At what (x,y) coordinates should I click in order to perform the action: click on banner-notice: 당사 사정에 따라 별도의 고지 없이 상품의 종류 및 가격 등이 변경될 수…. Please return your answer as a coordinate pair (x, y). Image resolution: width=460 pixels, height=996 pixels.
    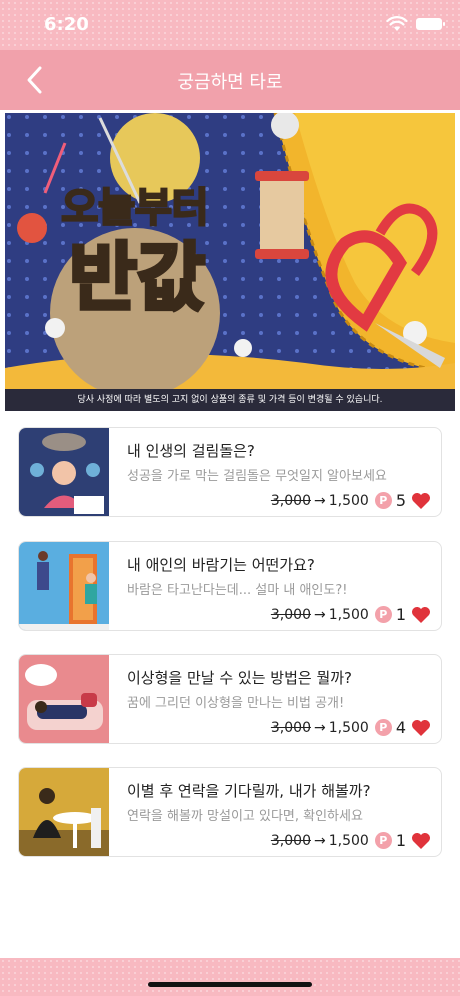
    Looking at the image, I should click on (230, 400).